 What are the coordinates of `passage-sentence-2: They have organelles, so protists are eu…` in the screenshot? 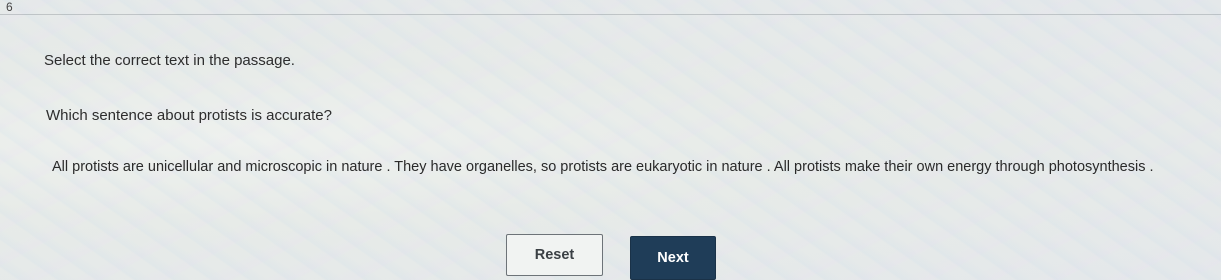 It's located at (582, 167).